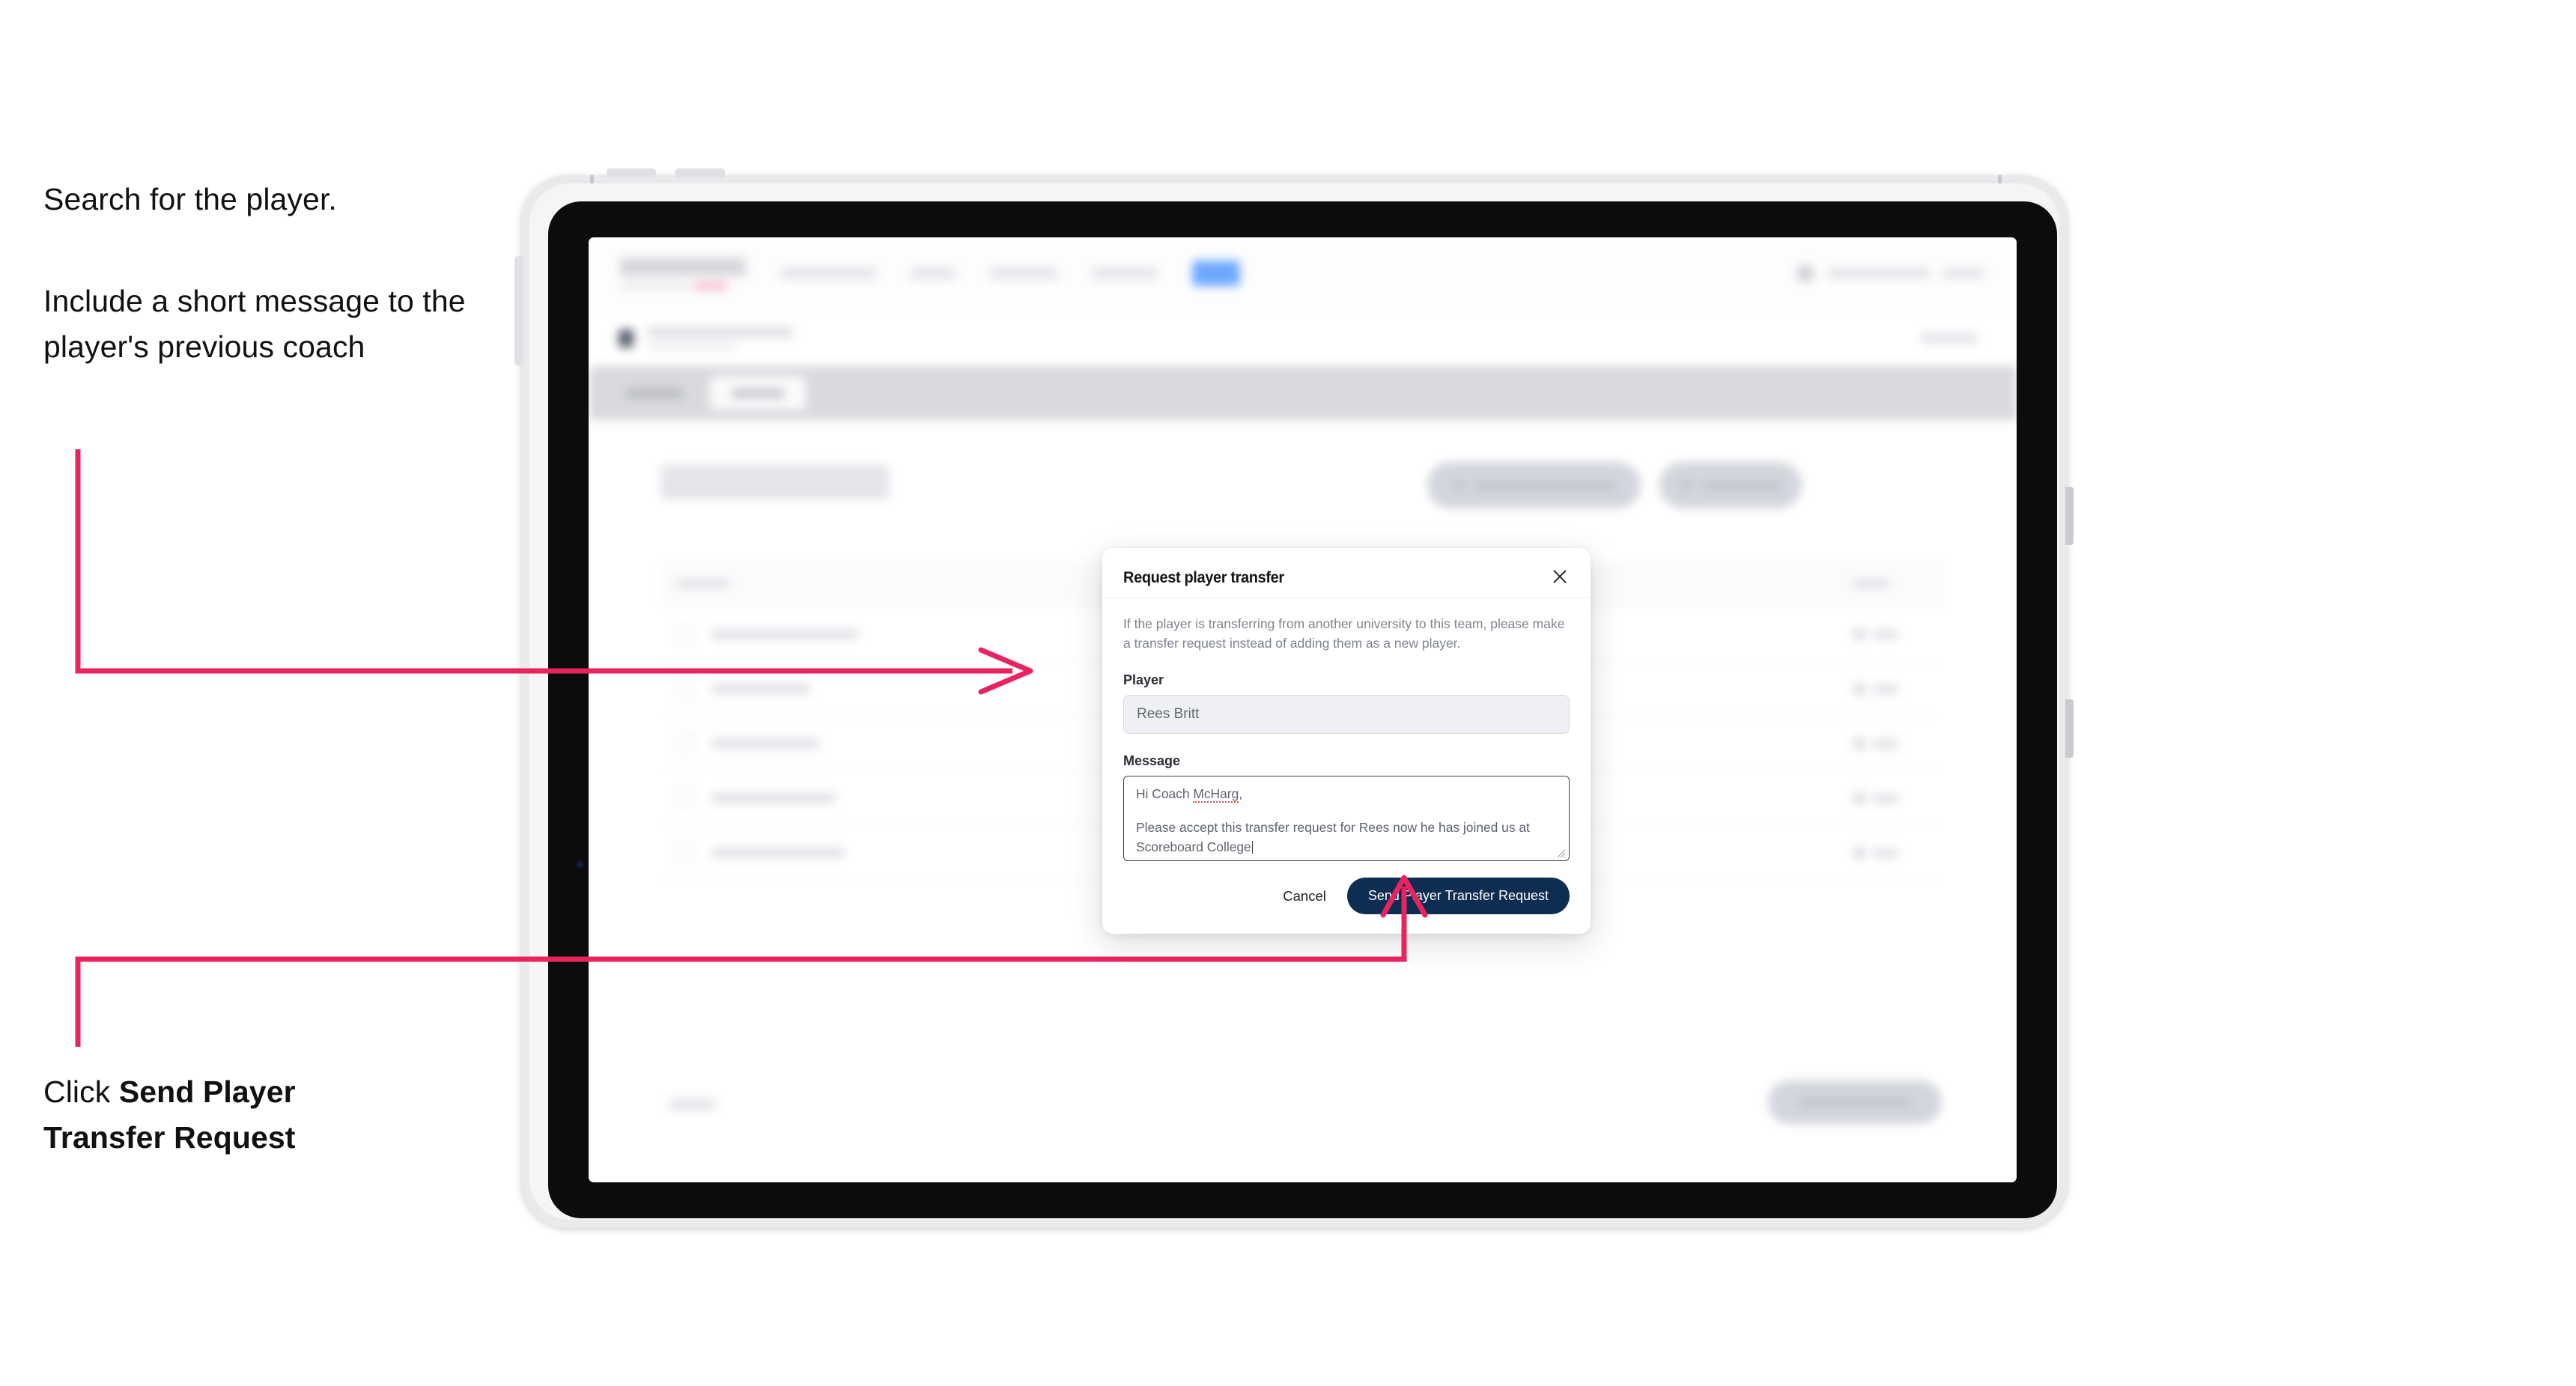  I want to click on volume-down-button, so click(700, 172).